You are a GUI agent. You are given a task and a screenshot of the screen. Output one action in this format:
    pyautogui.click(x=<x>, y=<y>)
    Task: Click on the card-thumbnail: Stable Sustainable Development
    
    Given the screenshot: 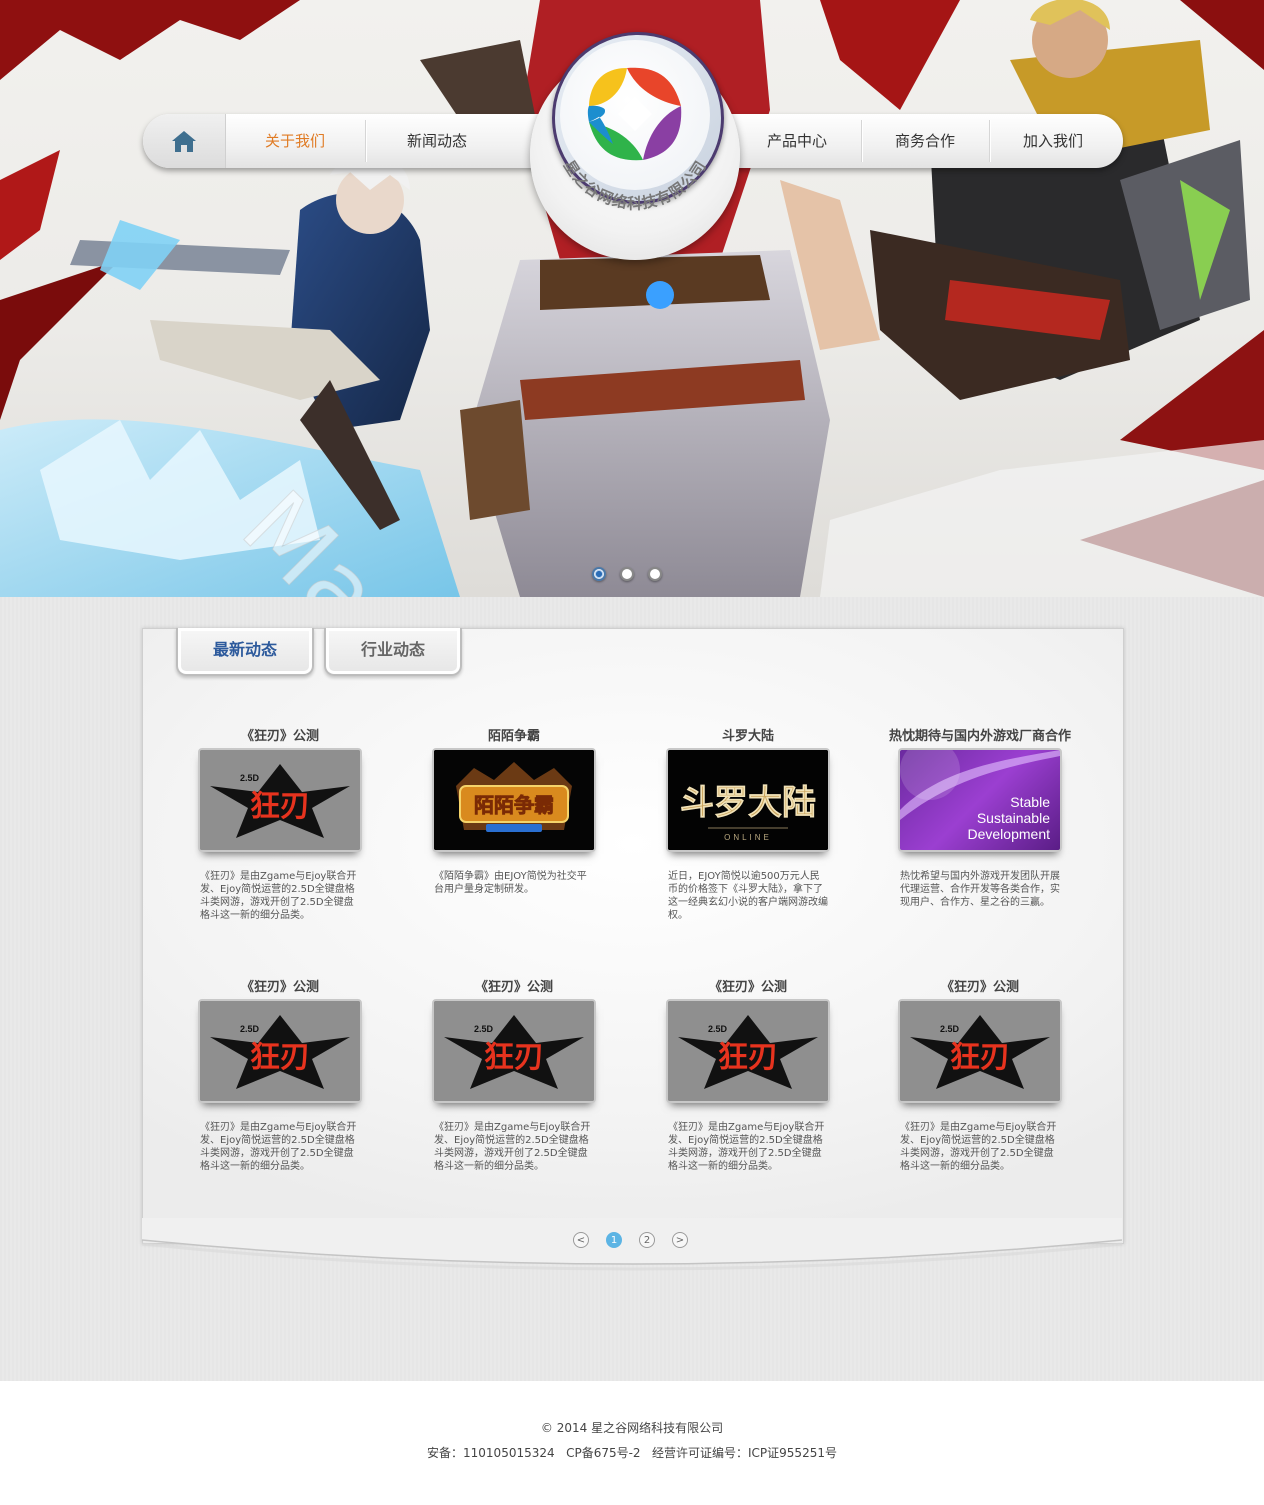 What is the action you would take?
    pyautogui.click(x=980, y=800)
    